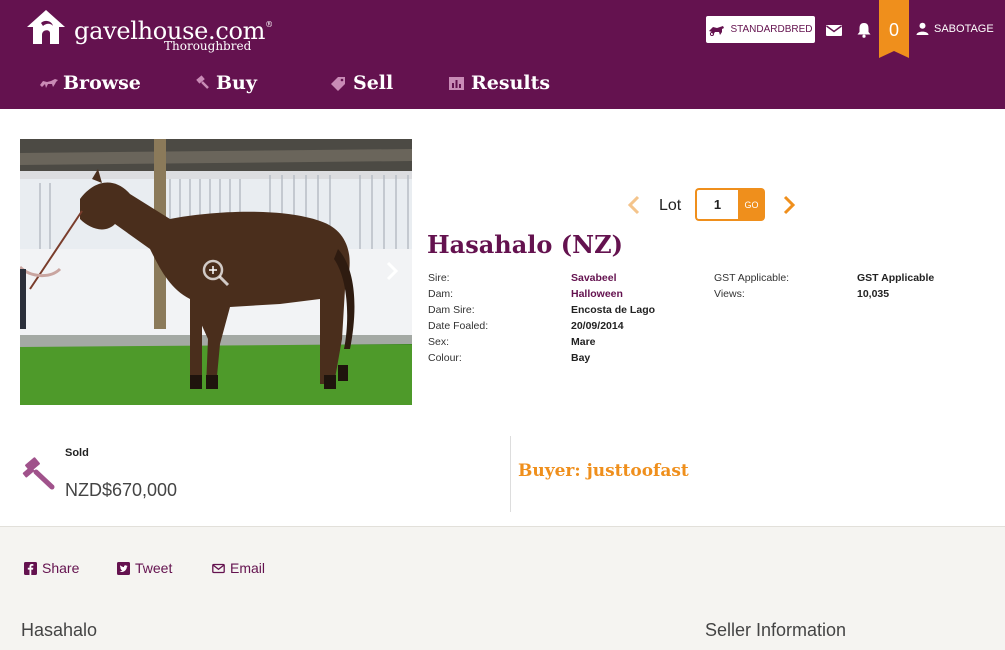  I want to click on detail-label: Sire:, so click(439, 278).